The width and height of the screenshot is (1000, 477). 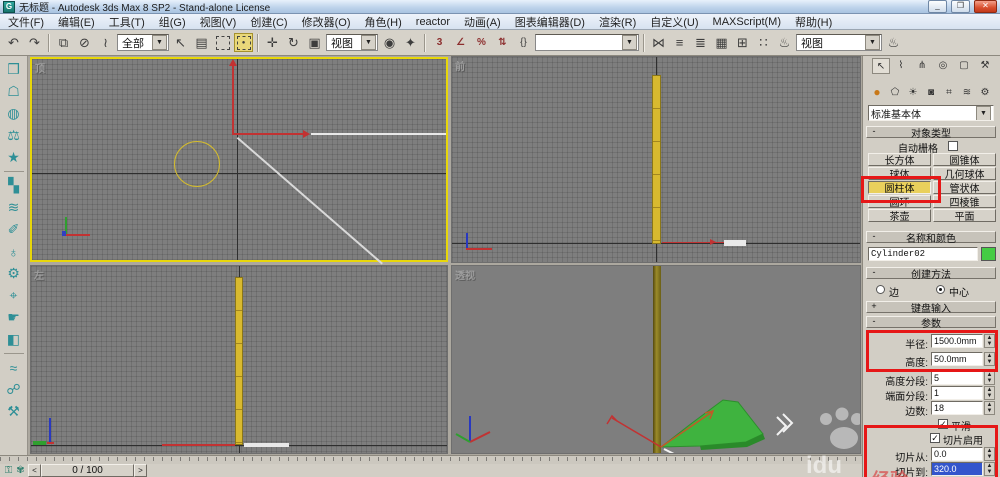 What do you see at coordinates (481, 42) in the screenshot?
I see `percent-snap-icon: %` at bounding box center [481, 42].